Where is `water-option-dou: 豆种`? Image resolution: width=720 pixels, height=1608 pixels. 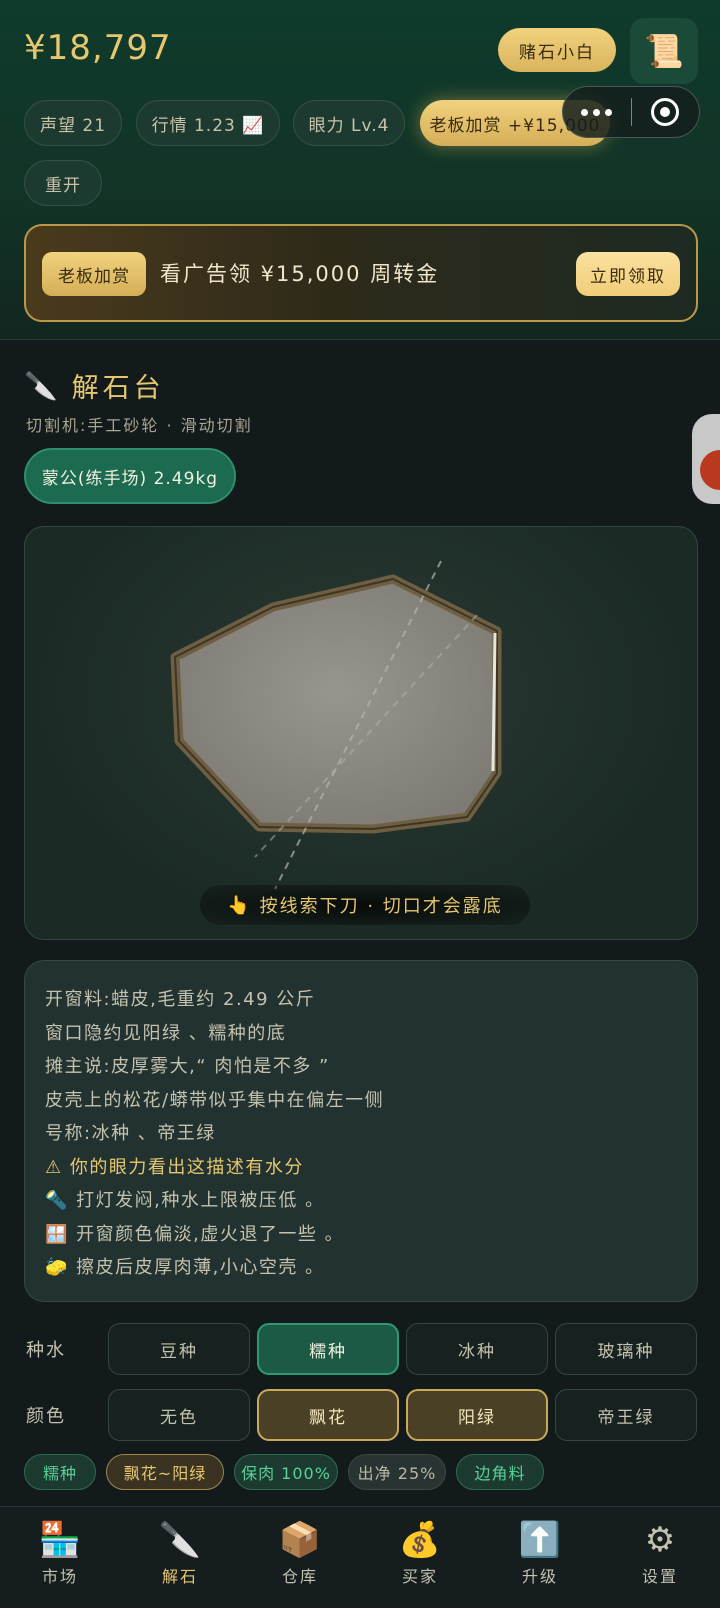
water-option-dou: 豆种 is located at coordinates (179, 1349).